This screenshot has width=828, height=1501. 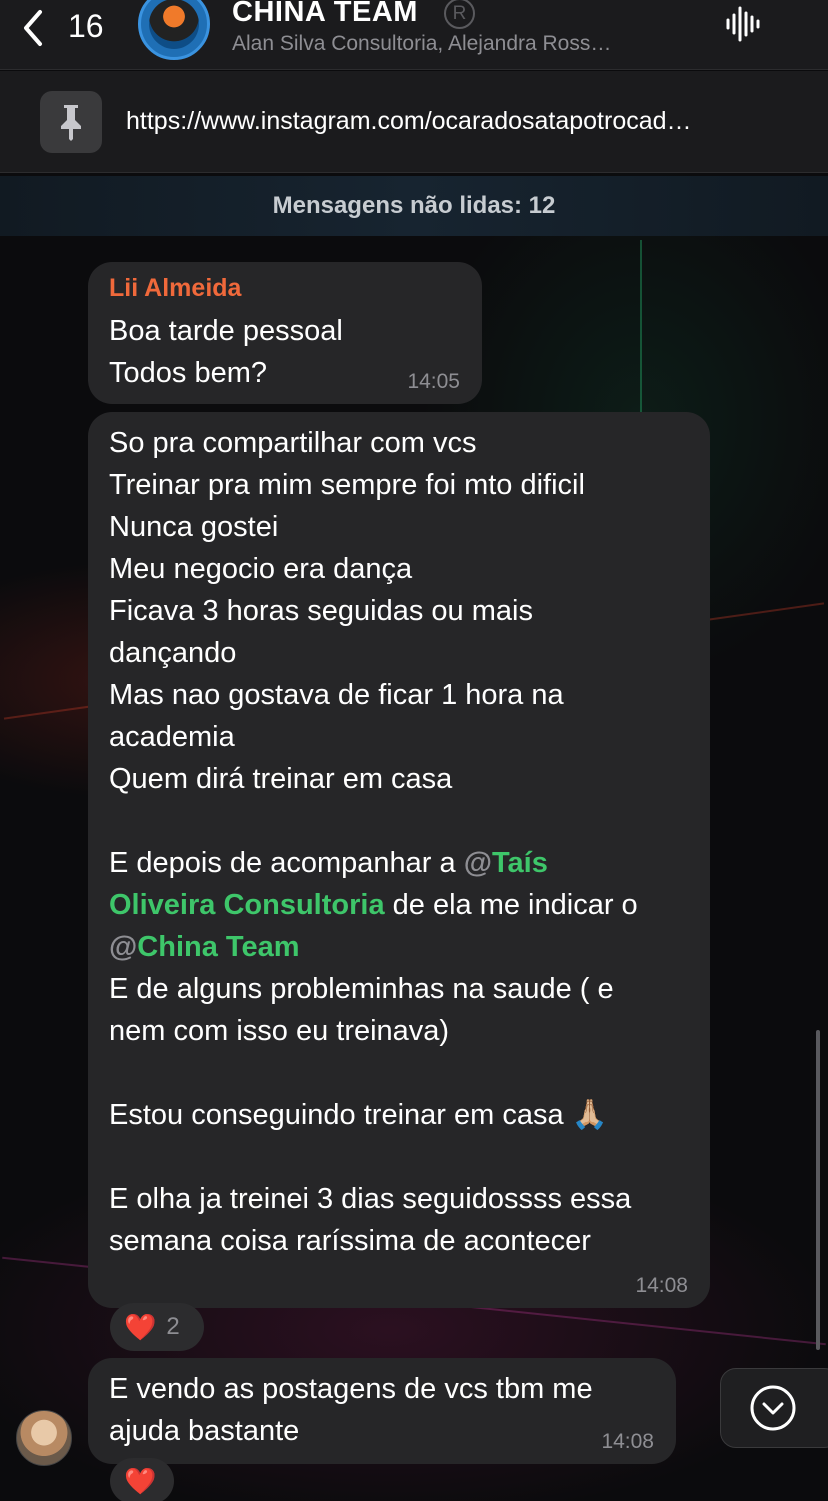 I want to click on registered-icon: R, so click(x=459, y=14).